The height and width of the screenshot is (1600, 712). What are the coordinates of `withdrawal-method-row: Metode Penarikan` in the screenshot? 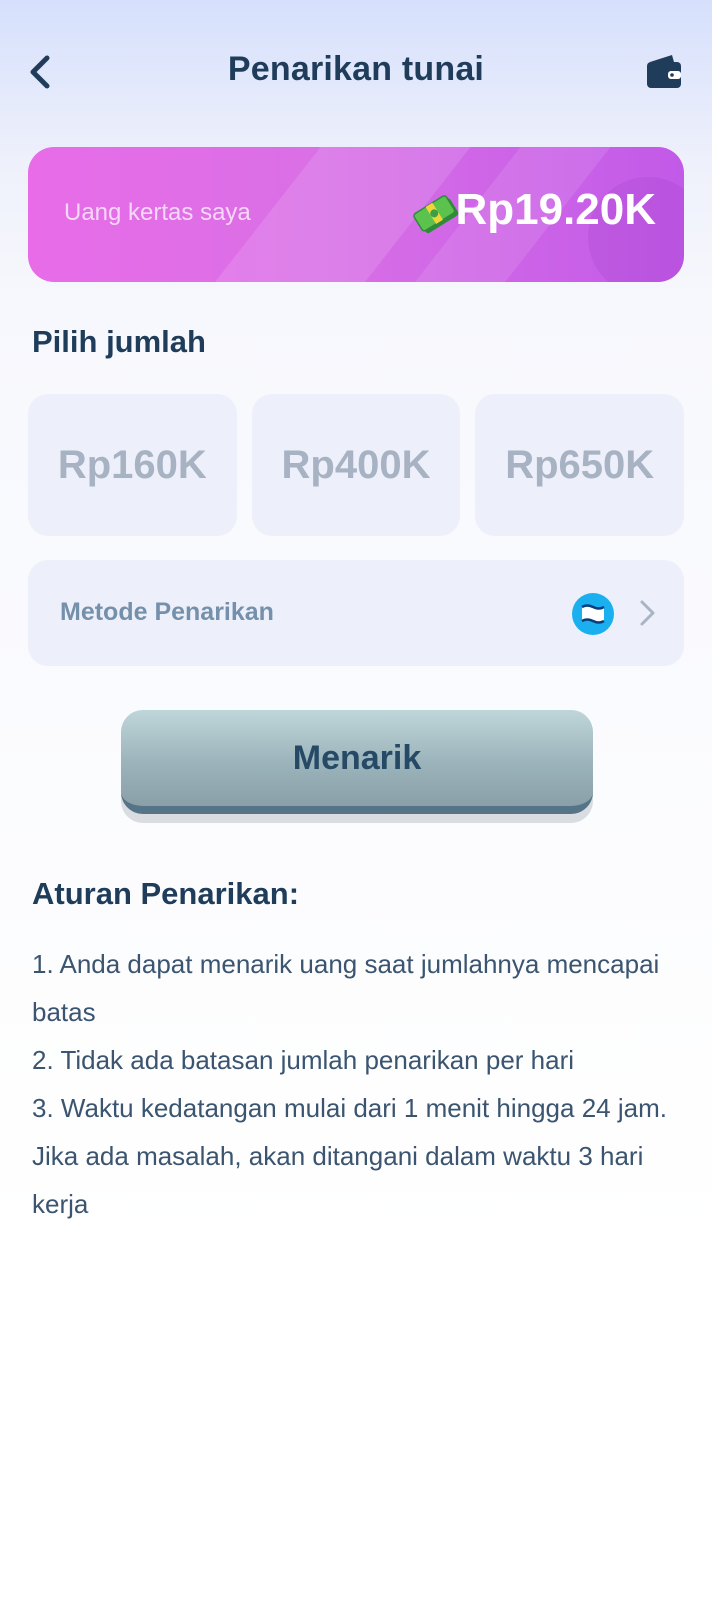 It's located at (356, 613).